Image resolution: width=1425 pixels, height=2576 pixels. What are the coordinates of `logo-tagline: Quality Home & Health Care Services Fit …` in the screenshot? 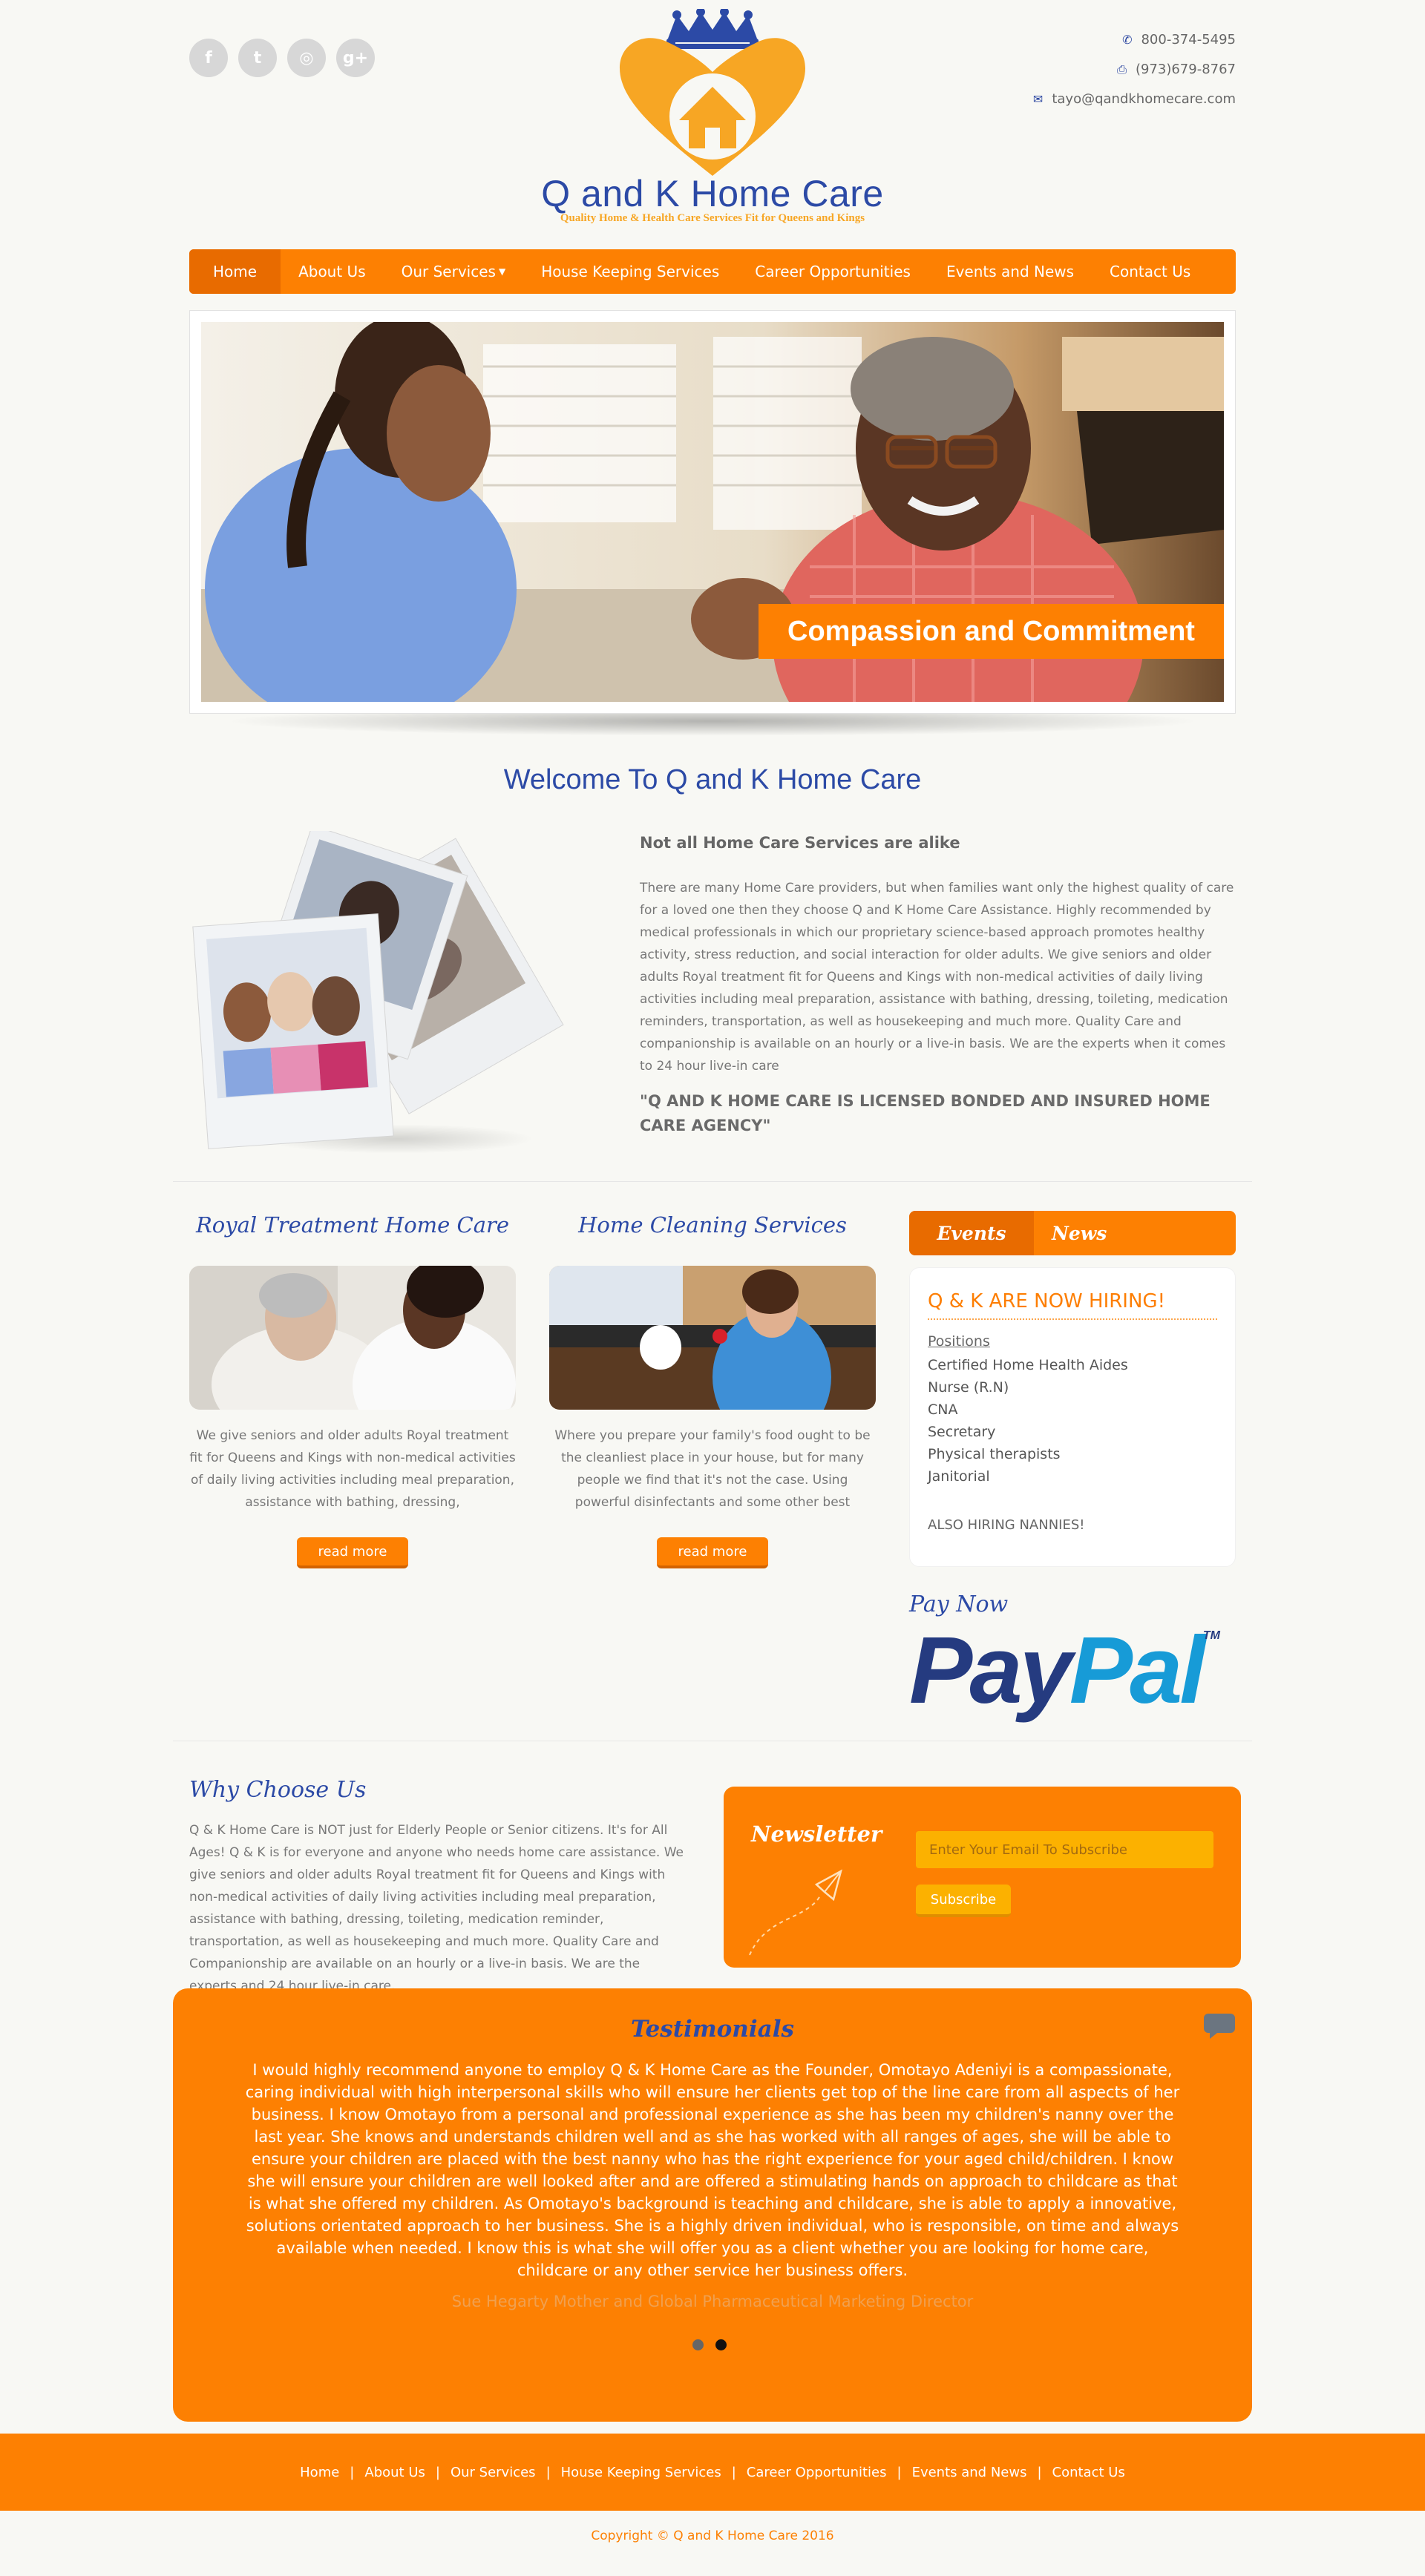 It's located at (712, 218).